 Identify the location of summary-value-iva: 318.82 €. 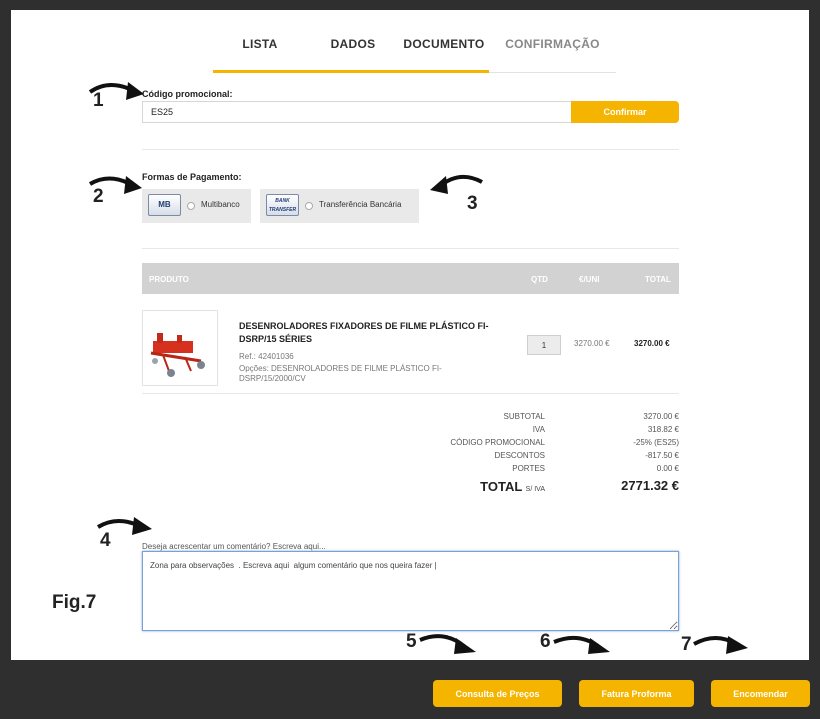
(663, 429).